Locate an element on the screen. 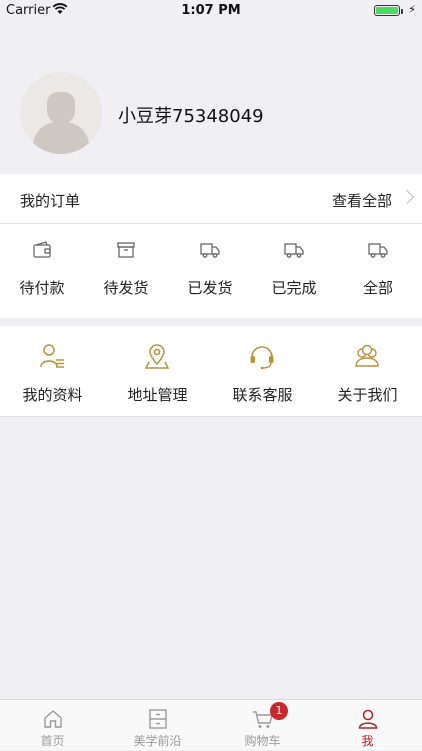 This screenshot has width=422, height=751. cabinet-icon is located at coordinates (158, 719).